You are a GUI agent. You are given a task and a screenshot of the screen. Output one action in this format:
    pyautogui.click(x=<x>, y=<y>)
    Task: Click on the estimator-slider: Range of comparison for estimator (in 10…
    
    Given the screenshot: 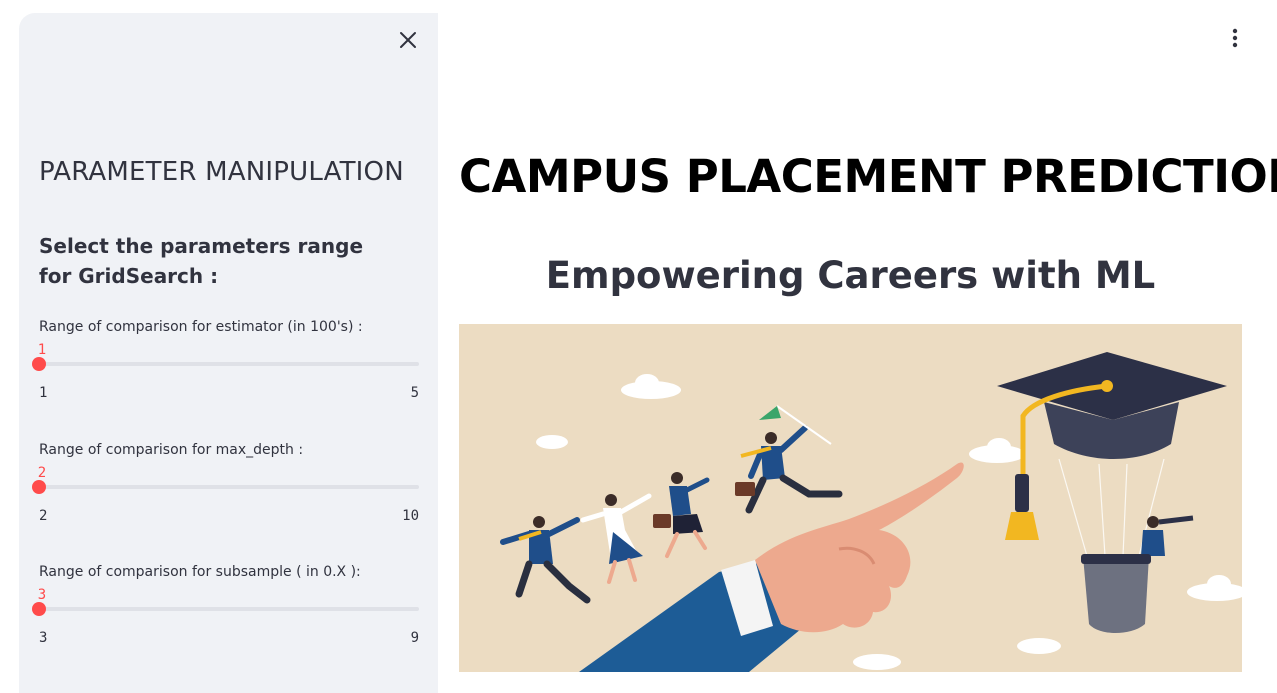 What is the action you would take?
    pyautogui.click(x=225, y=374)
    